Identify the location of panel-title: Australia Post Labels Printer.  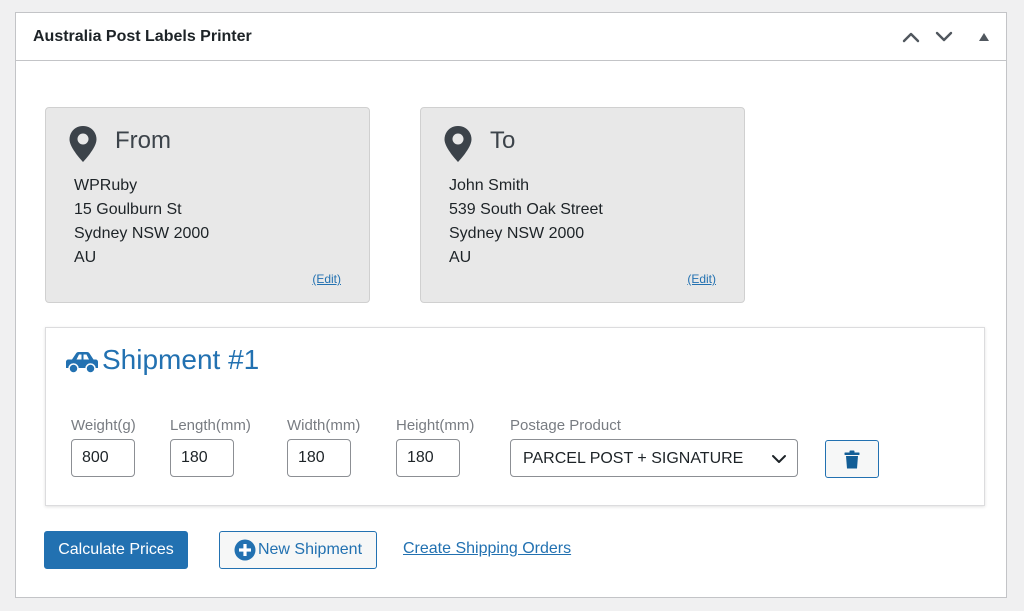
(142, 36).